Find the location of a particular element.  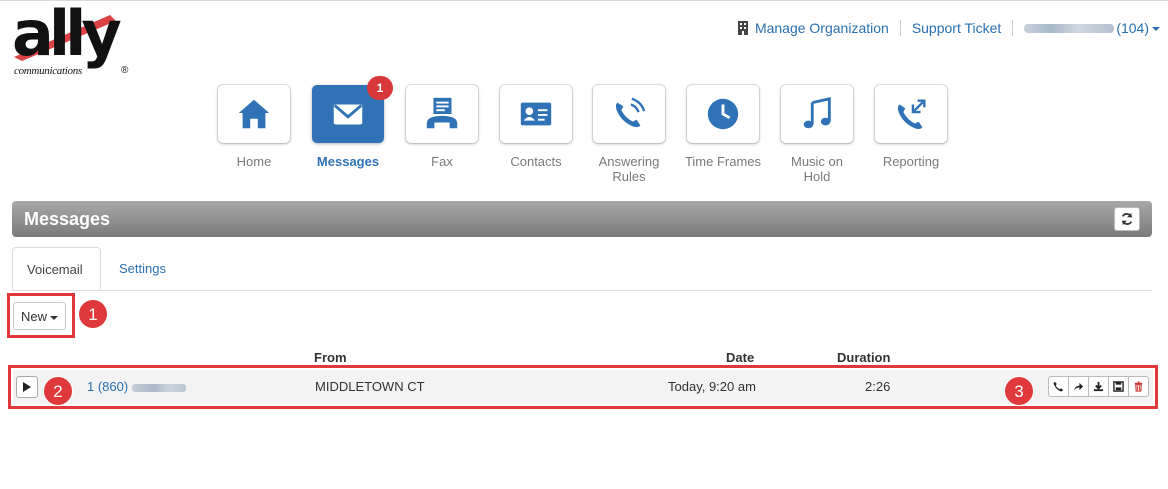

app-label-music-on-hold: Music on Hold is located at coordinates (817, 169).